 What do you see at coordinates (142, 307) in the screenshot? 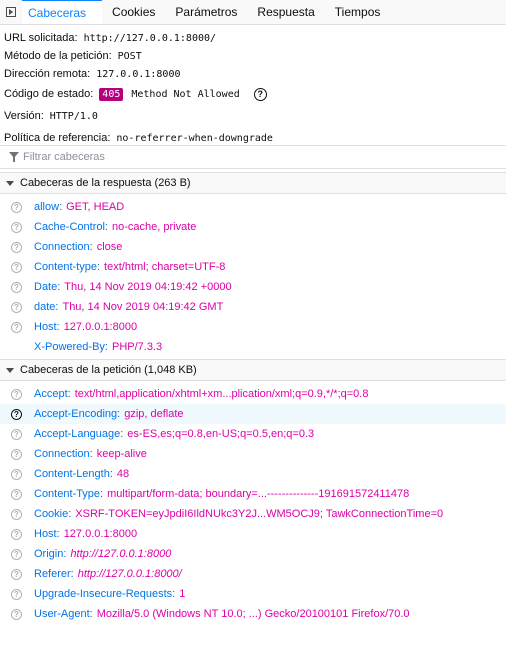
I see `header-value: Thu, 14 Nov 2019 04:19:42 GMT` at bounding box center [142, 307].